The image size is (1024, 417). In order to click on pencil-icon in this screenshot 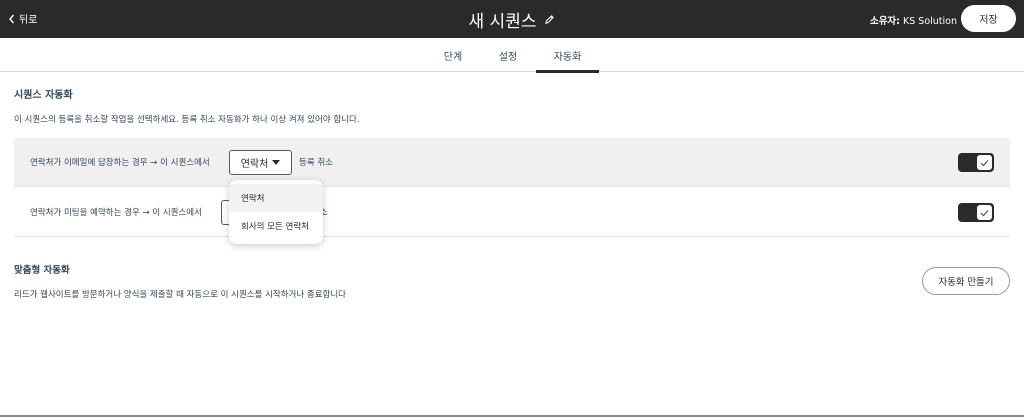, I will do `click(549, 19)`.